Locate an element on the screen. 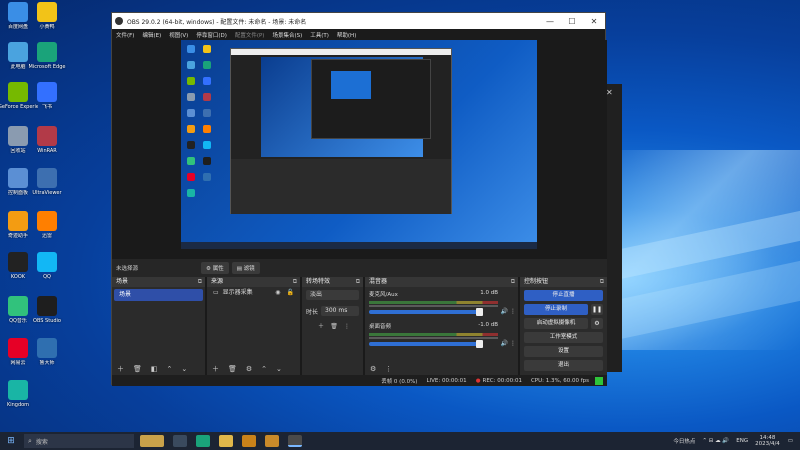 This screenshot has width=800, height=450. settings-button: 设置 is located at coordinates (563, 351).